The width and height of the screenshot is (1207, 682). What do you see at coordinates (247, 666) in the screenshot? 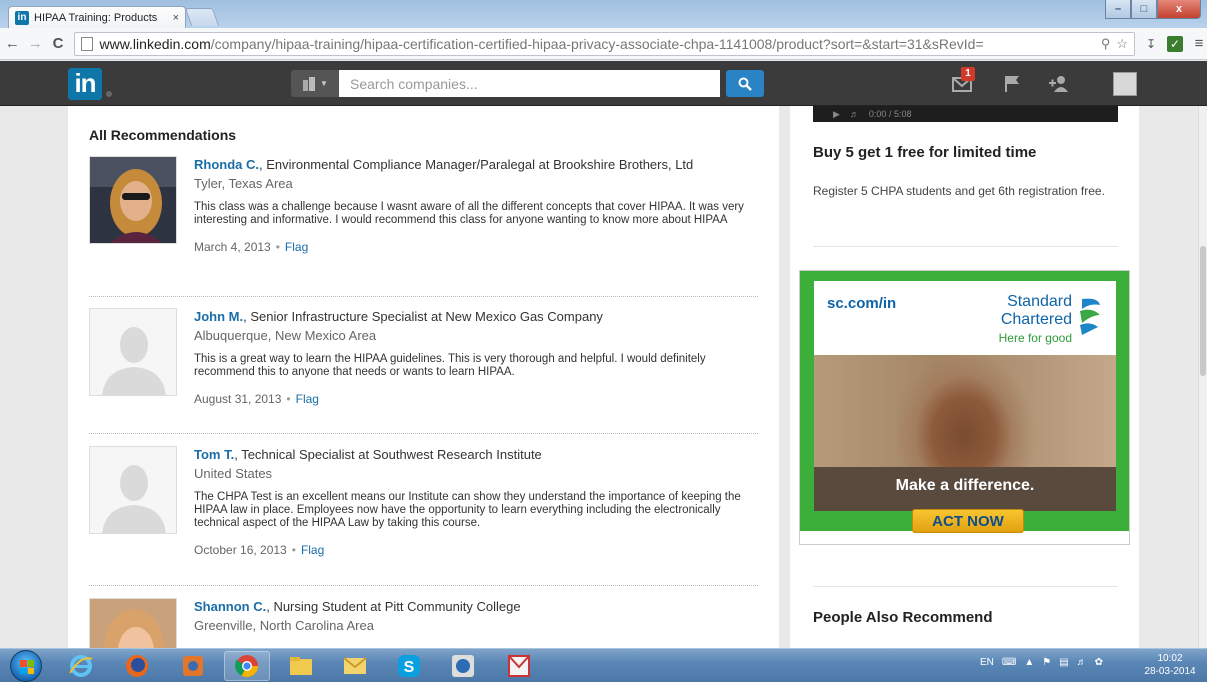
I see `taskbar-chrome-icon` at bounding box center [247, 666].